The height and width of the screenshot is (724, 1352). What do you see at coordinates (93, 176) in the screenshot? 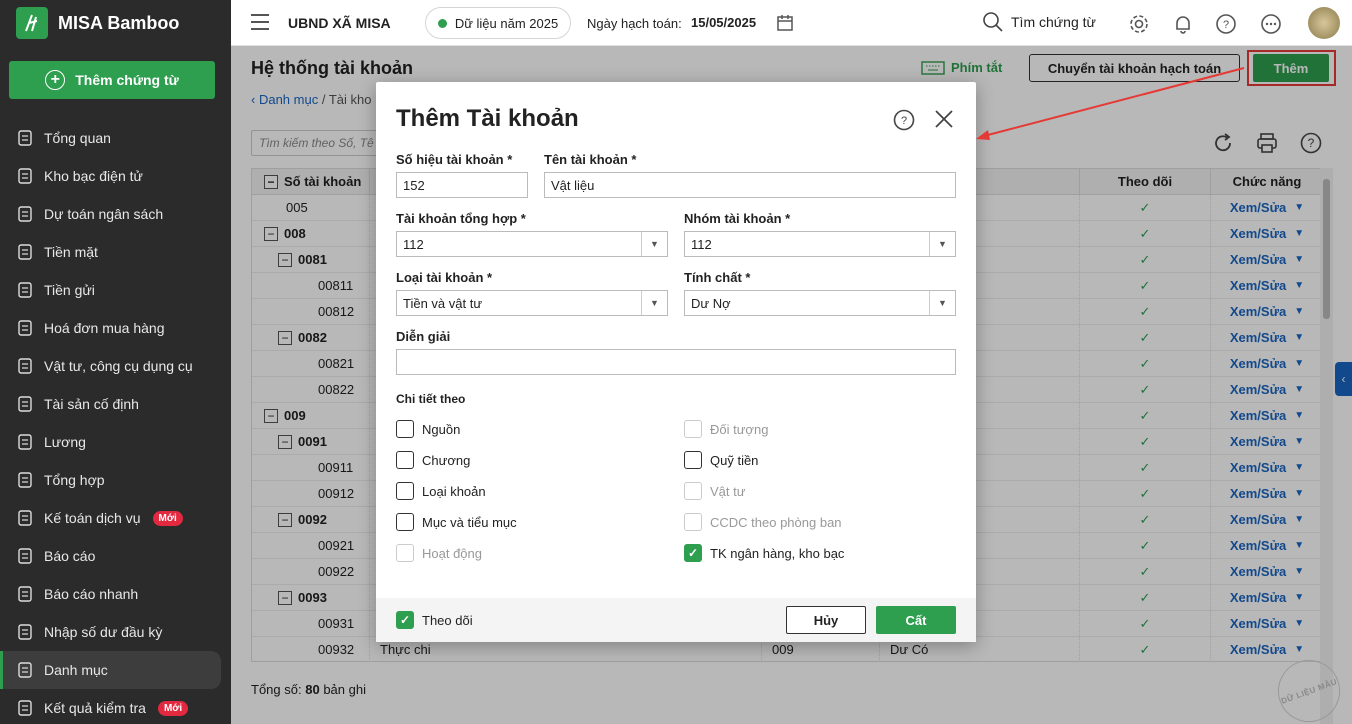
I see `sidebar-item-label: Kho bạc điện tử` at bounding box center [93, 176].